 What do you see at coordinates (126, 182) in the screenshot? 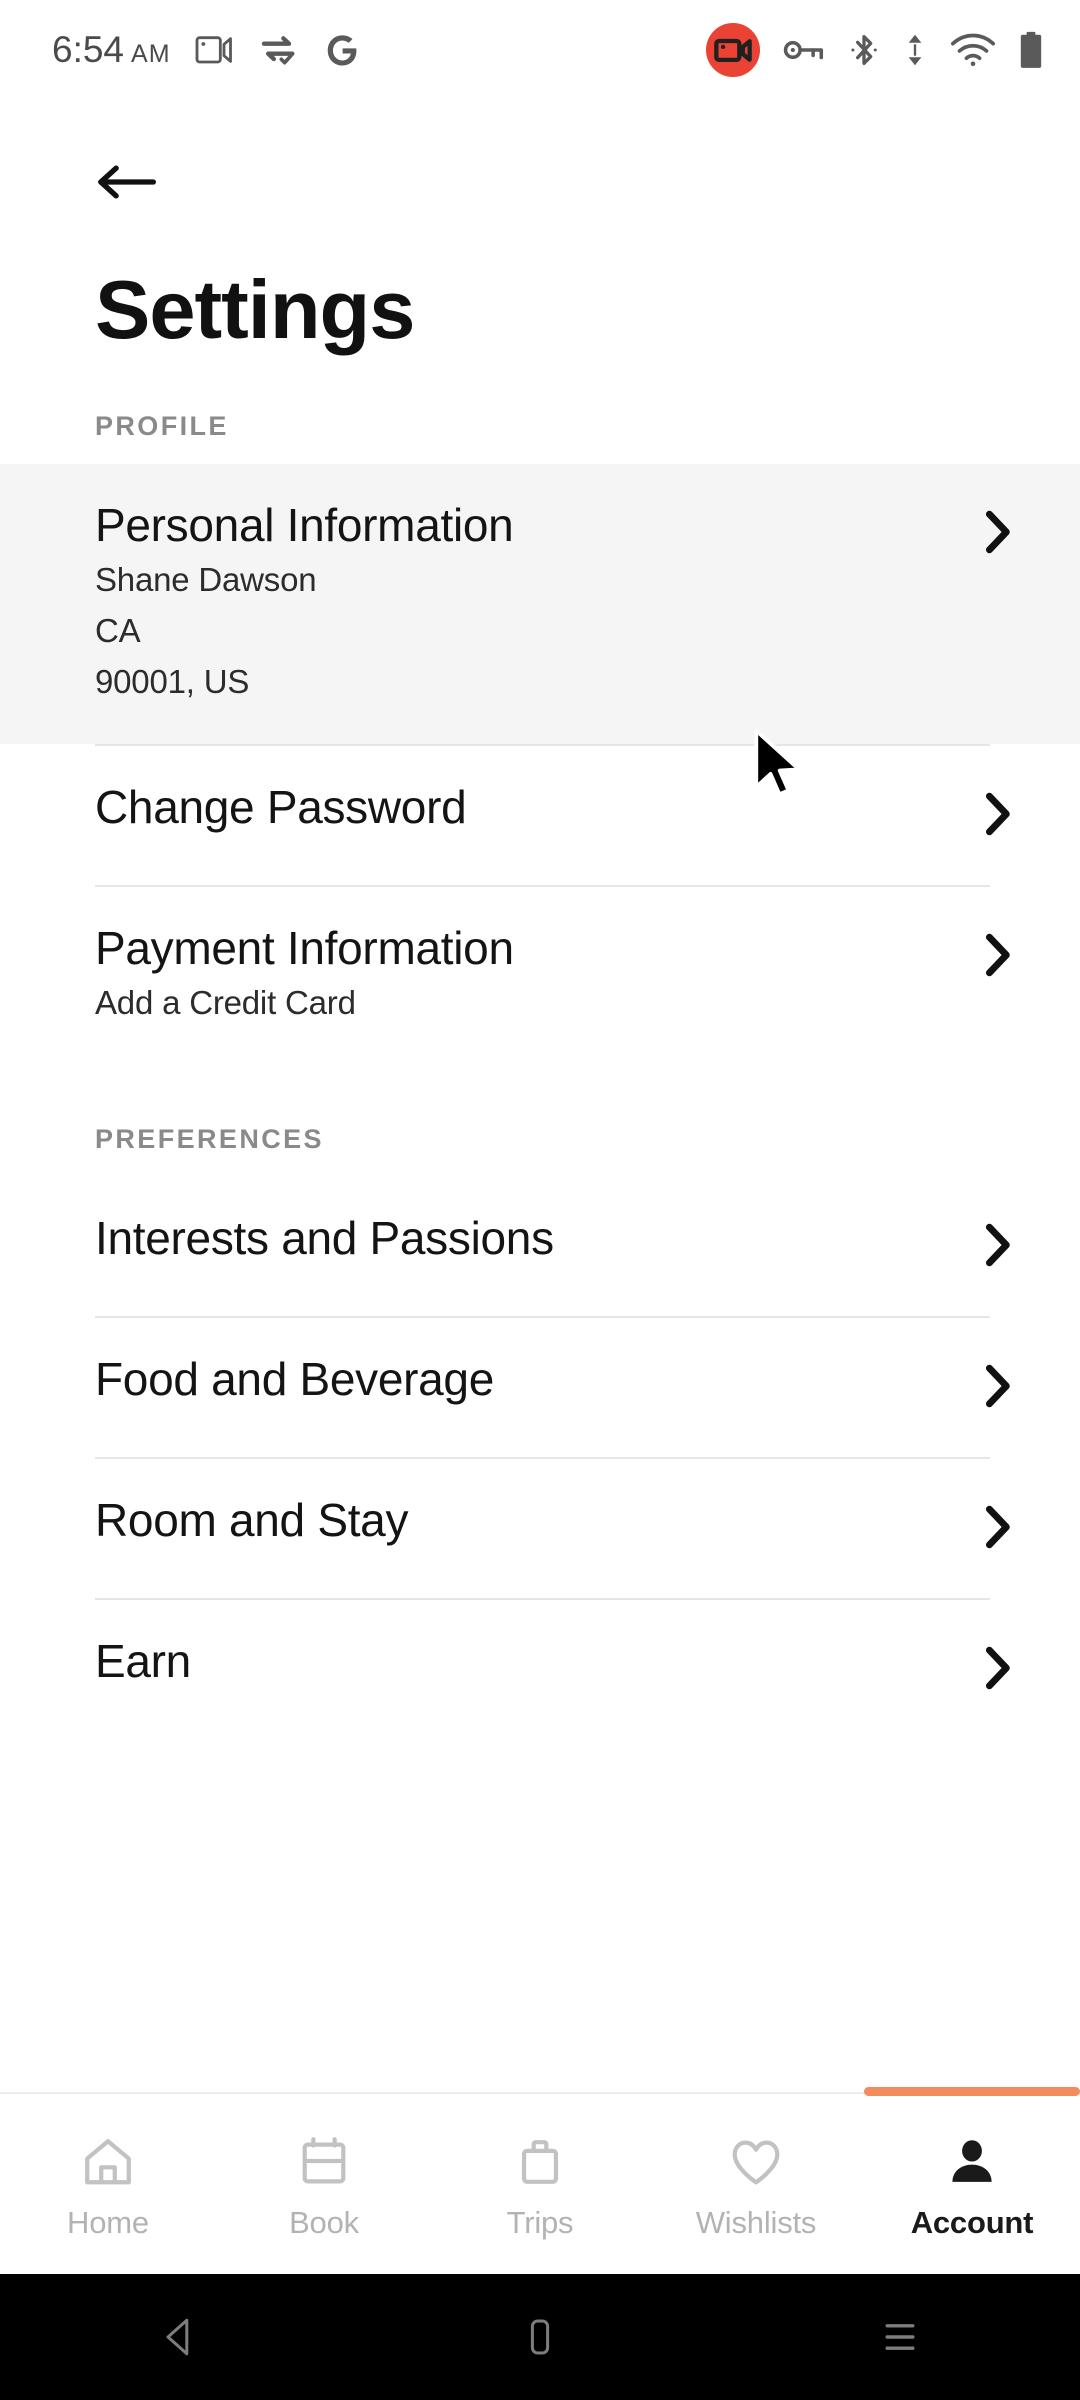
I see `arrow-left-icon` at bounding box center [126, 182].